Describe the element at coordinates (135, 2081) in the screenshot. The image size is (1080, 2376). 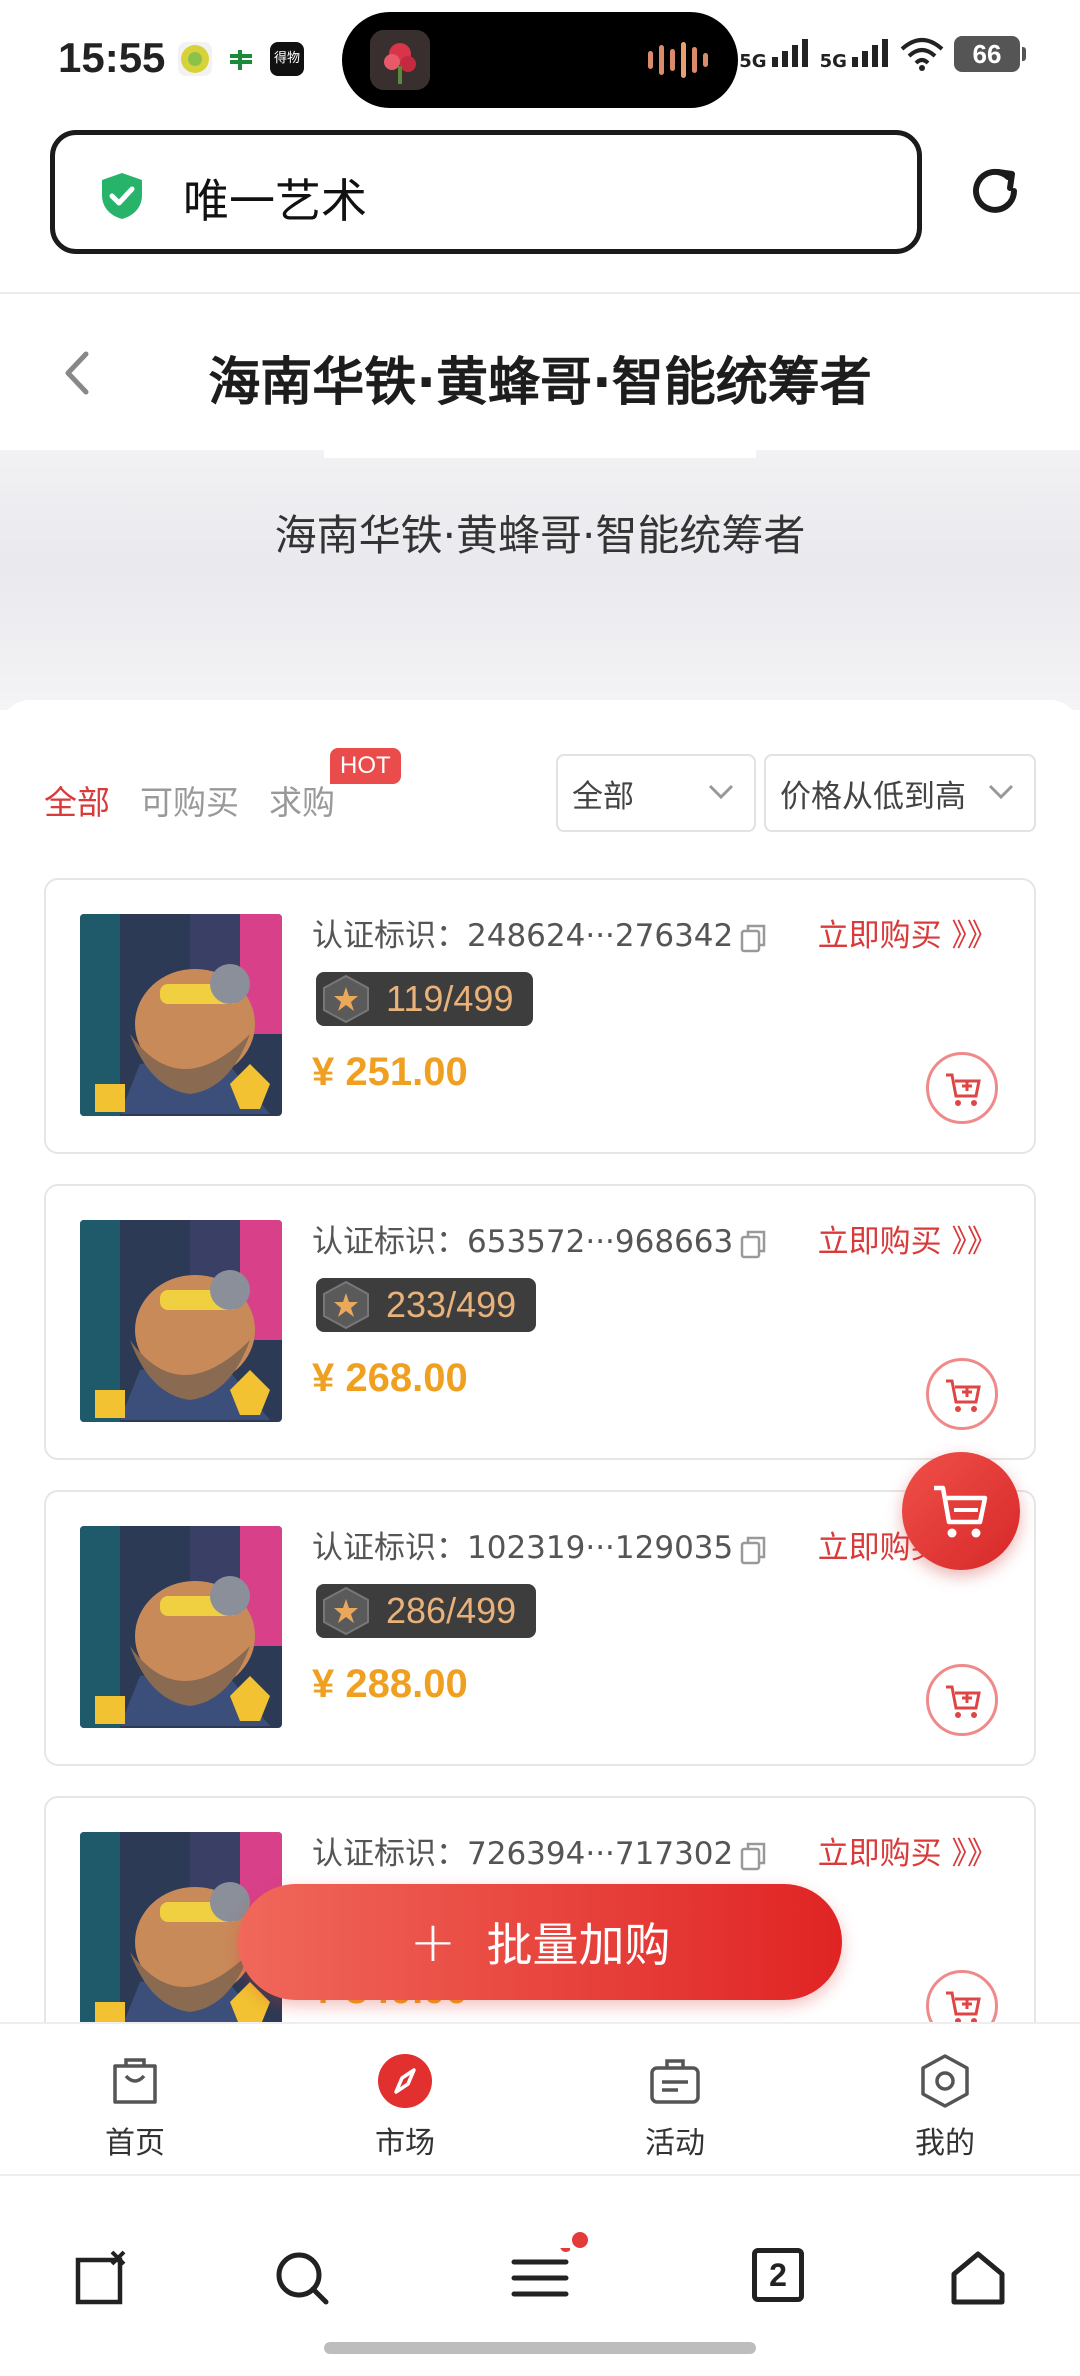
I see `shopping-bag-icon` at that location.